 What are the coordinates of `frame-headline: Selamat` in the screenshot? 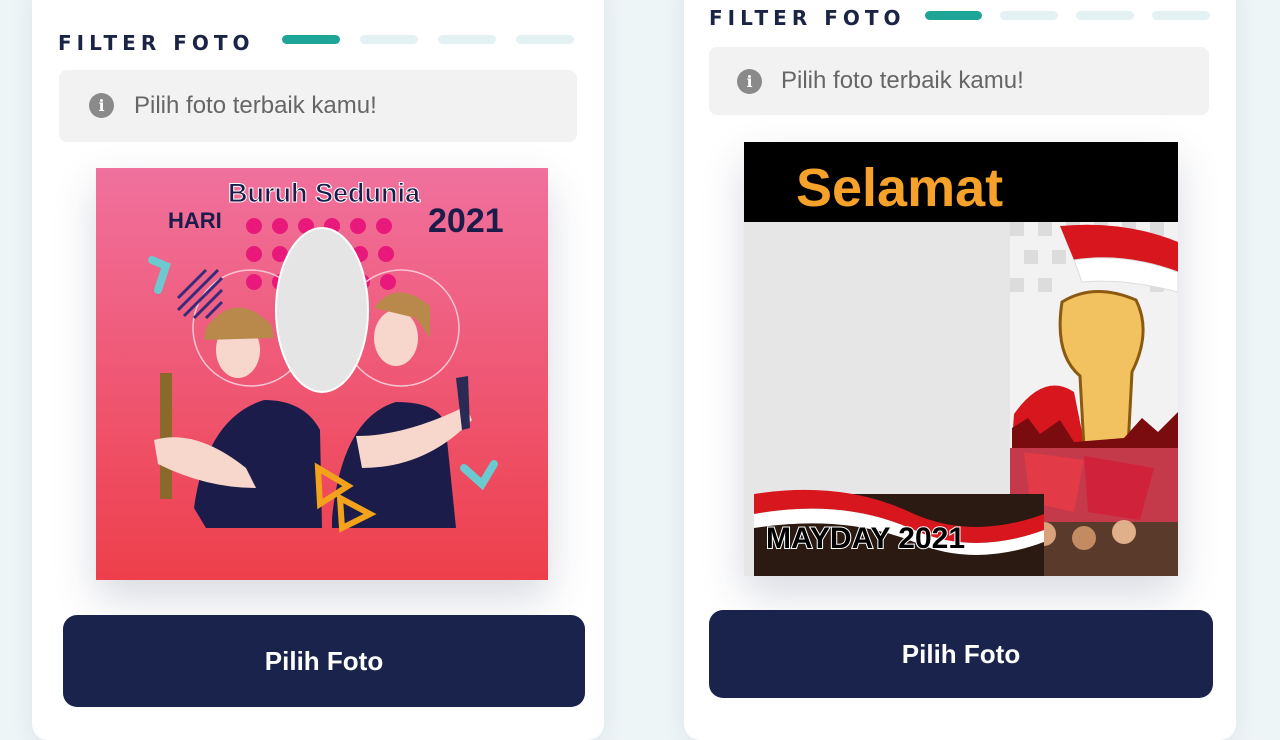 It's located at (899, 188).